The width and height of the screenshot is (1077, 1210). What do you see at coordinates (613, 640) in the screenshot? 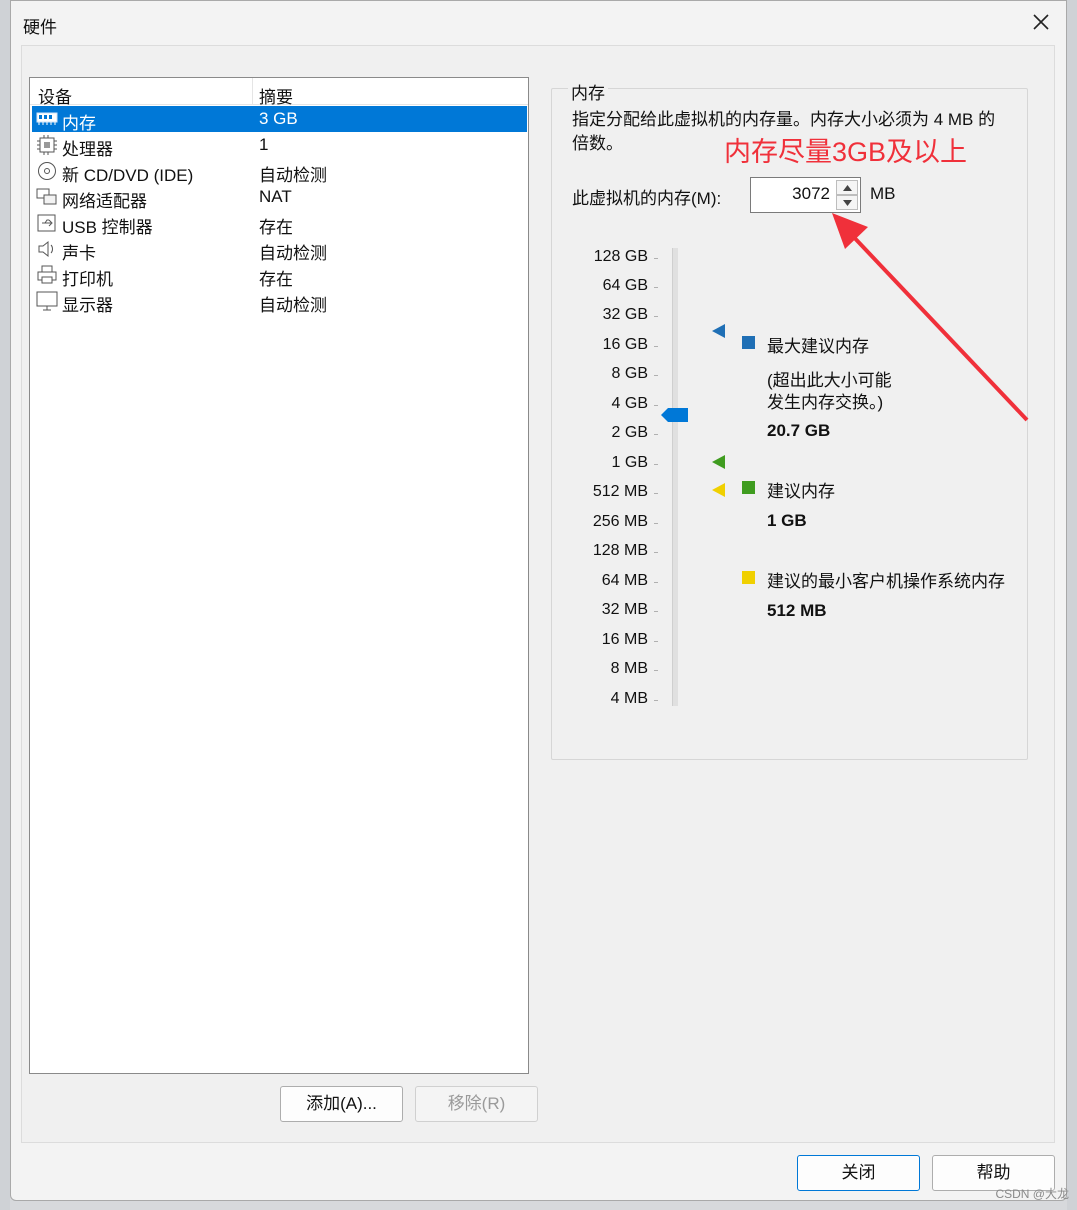
I see `scale-tick-label: 16 MB` at bounding box center [613, 640].